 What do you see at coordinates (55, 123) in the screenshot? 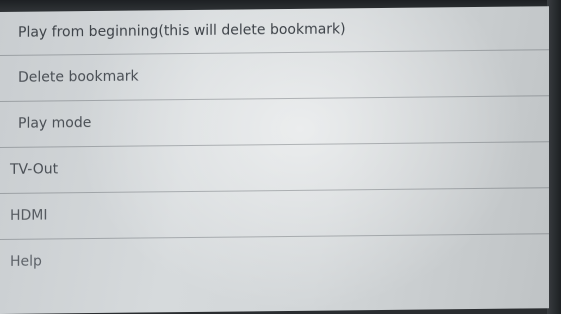
I see `menu-item-label: Play mode` at bounding box center [55, 123].